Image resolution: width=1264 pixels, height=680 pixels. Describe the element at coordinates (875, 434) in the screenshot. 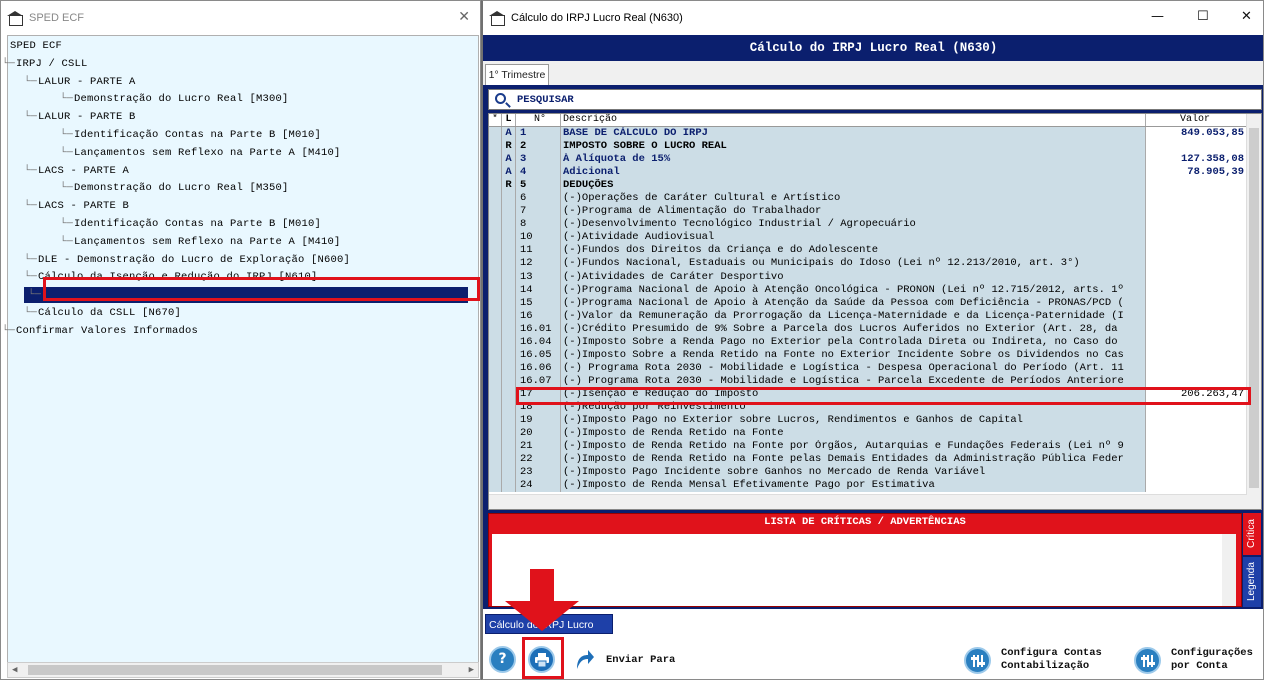

I see `table-row: 20 (-)Imposto de Renda Retido na Fonte` at that location.